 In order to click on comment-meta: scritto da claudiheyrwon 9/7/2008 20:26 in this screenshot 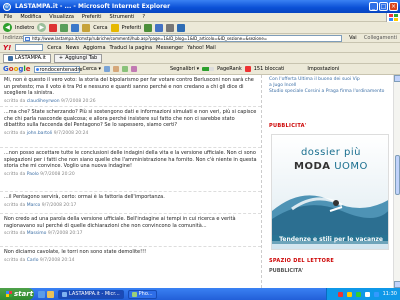, I will do `click(50, 101)`.